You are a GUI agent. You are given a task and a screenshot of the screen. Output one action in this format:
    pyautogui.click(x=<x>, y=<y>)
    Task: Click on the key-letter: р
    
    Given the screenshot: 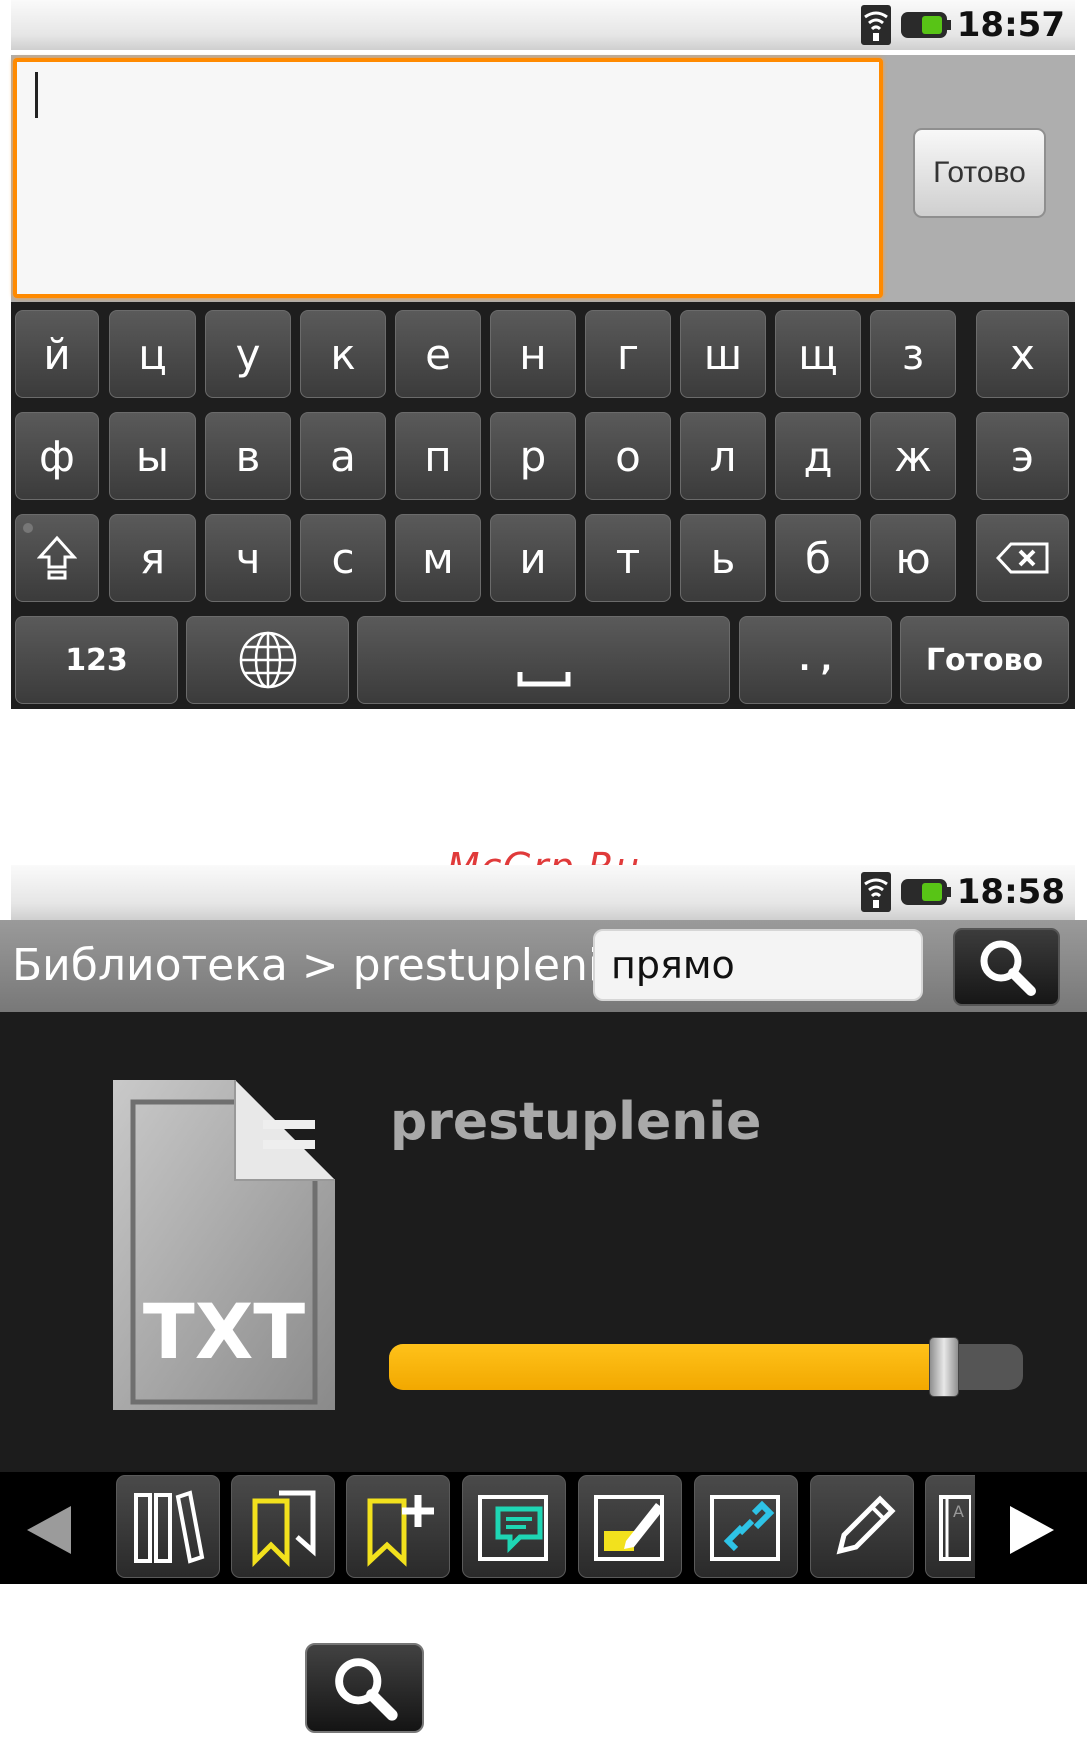 What is the action you would take?
    pyautogui.click(x=533, y=456)
    